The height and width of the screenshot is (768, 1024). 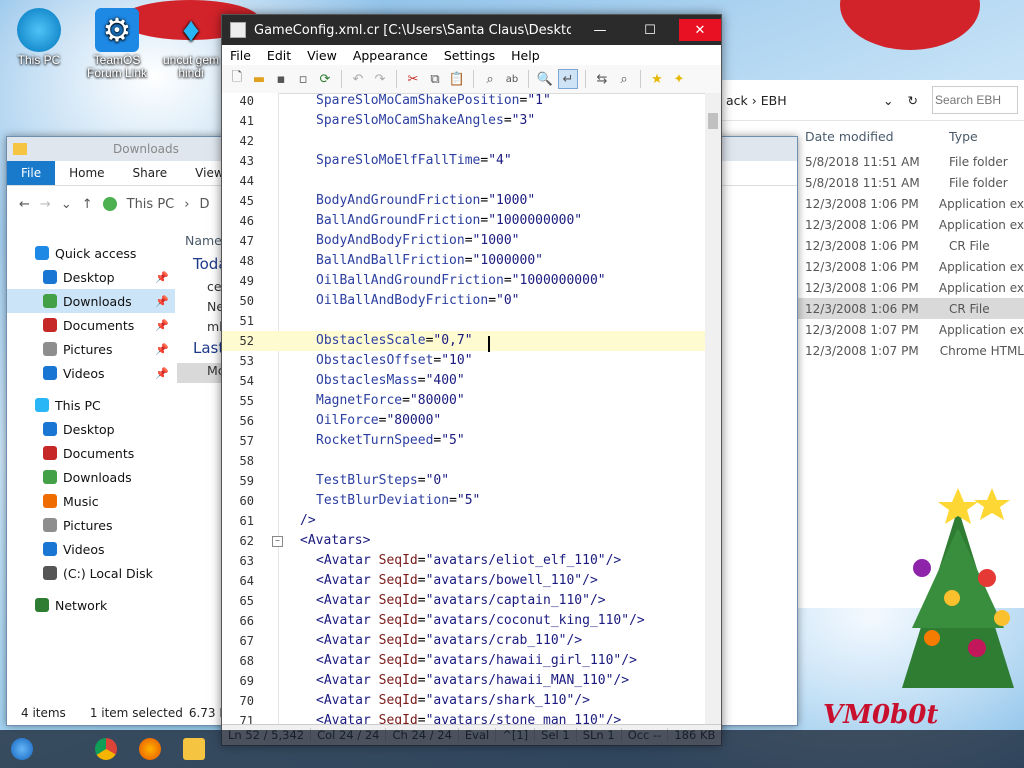 I want to click on menu-edit: Edit, so click(x=279, y=55).